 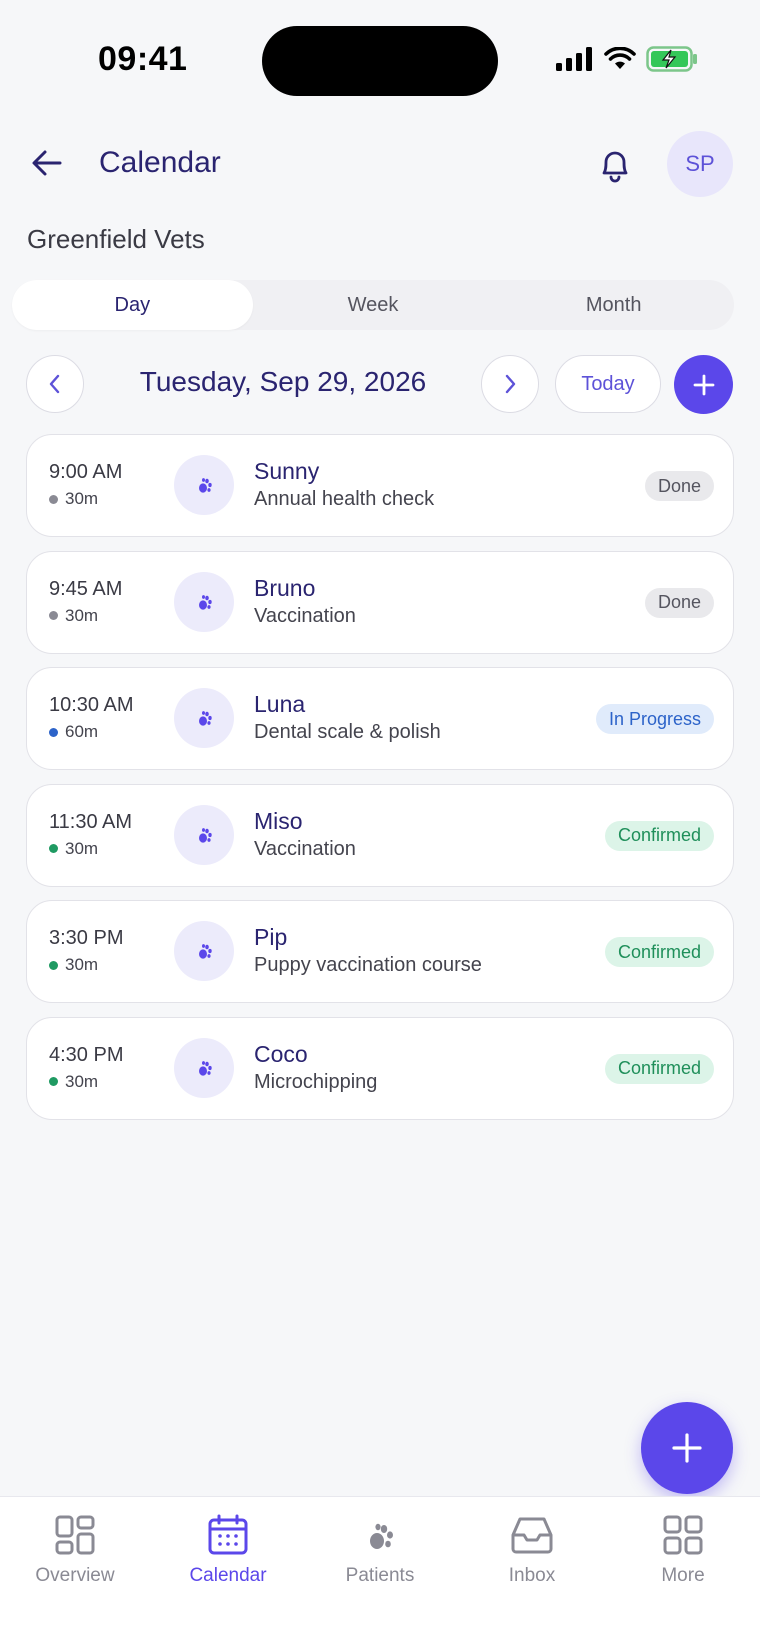 I want to click on tab-more: More, so click(x=683, y=1549).